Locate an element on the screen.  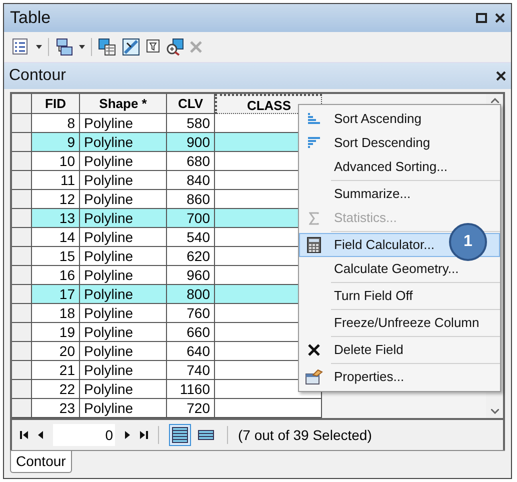
table-cell: 720 is located at coordinates (191, 408).